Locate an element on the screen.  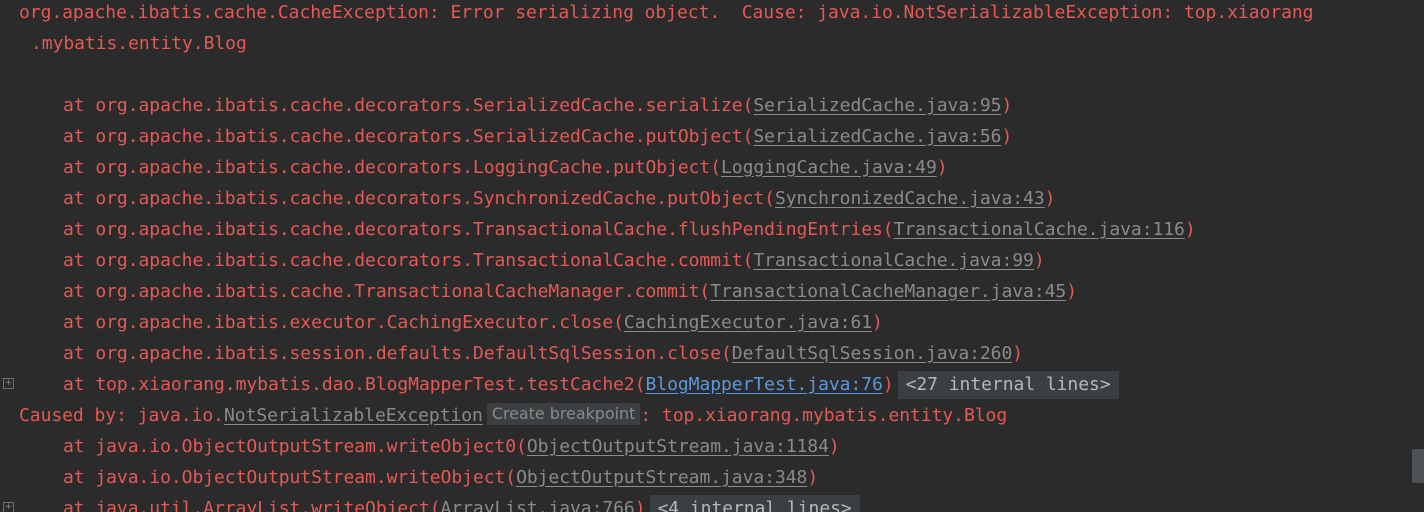
source-link: DefaultSqlSession.java:260 is located at coordinates (872, 353).